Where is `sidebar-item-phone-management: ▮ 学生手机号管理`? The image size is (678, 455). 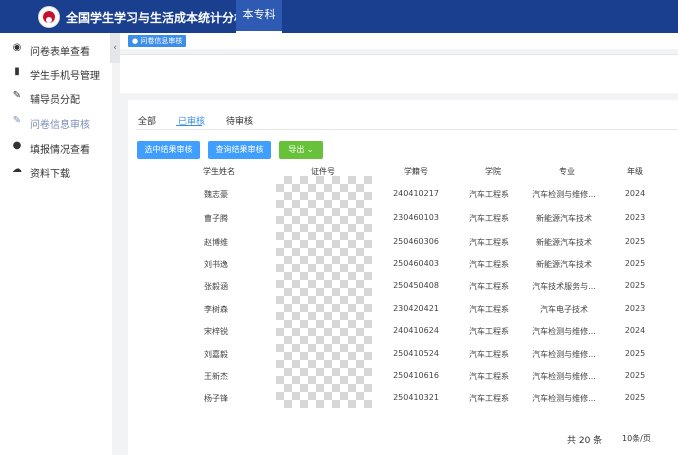 sidebar-item-phone-management: ▮ 学生手机号管理 is located at coordinates (56, 74).